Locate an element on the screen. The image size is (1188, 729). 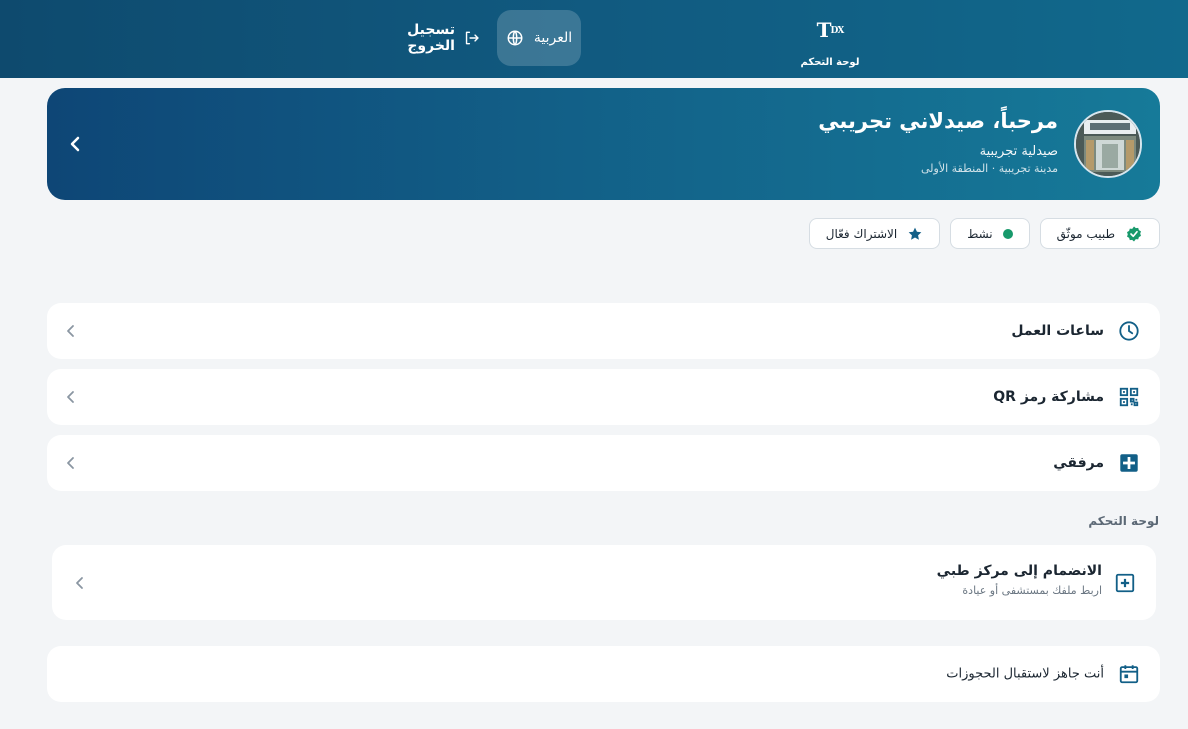
subscription-label: الاشتراك فعّال is located at coordinates (861, 233).